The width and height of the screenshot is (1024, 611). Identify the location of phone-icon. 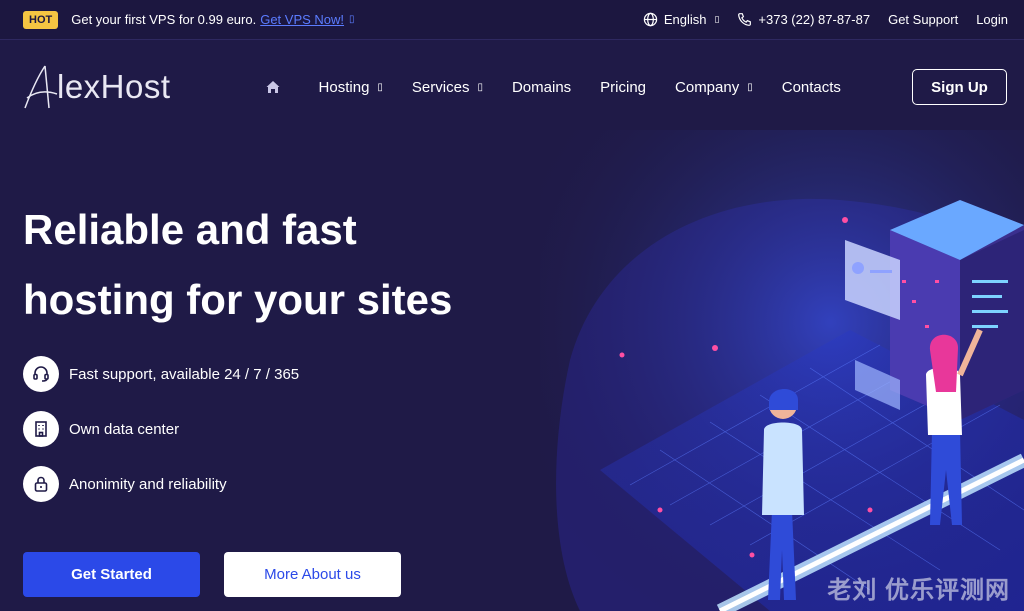
(745, 19).